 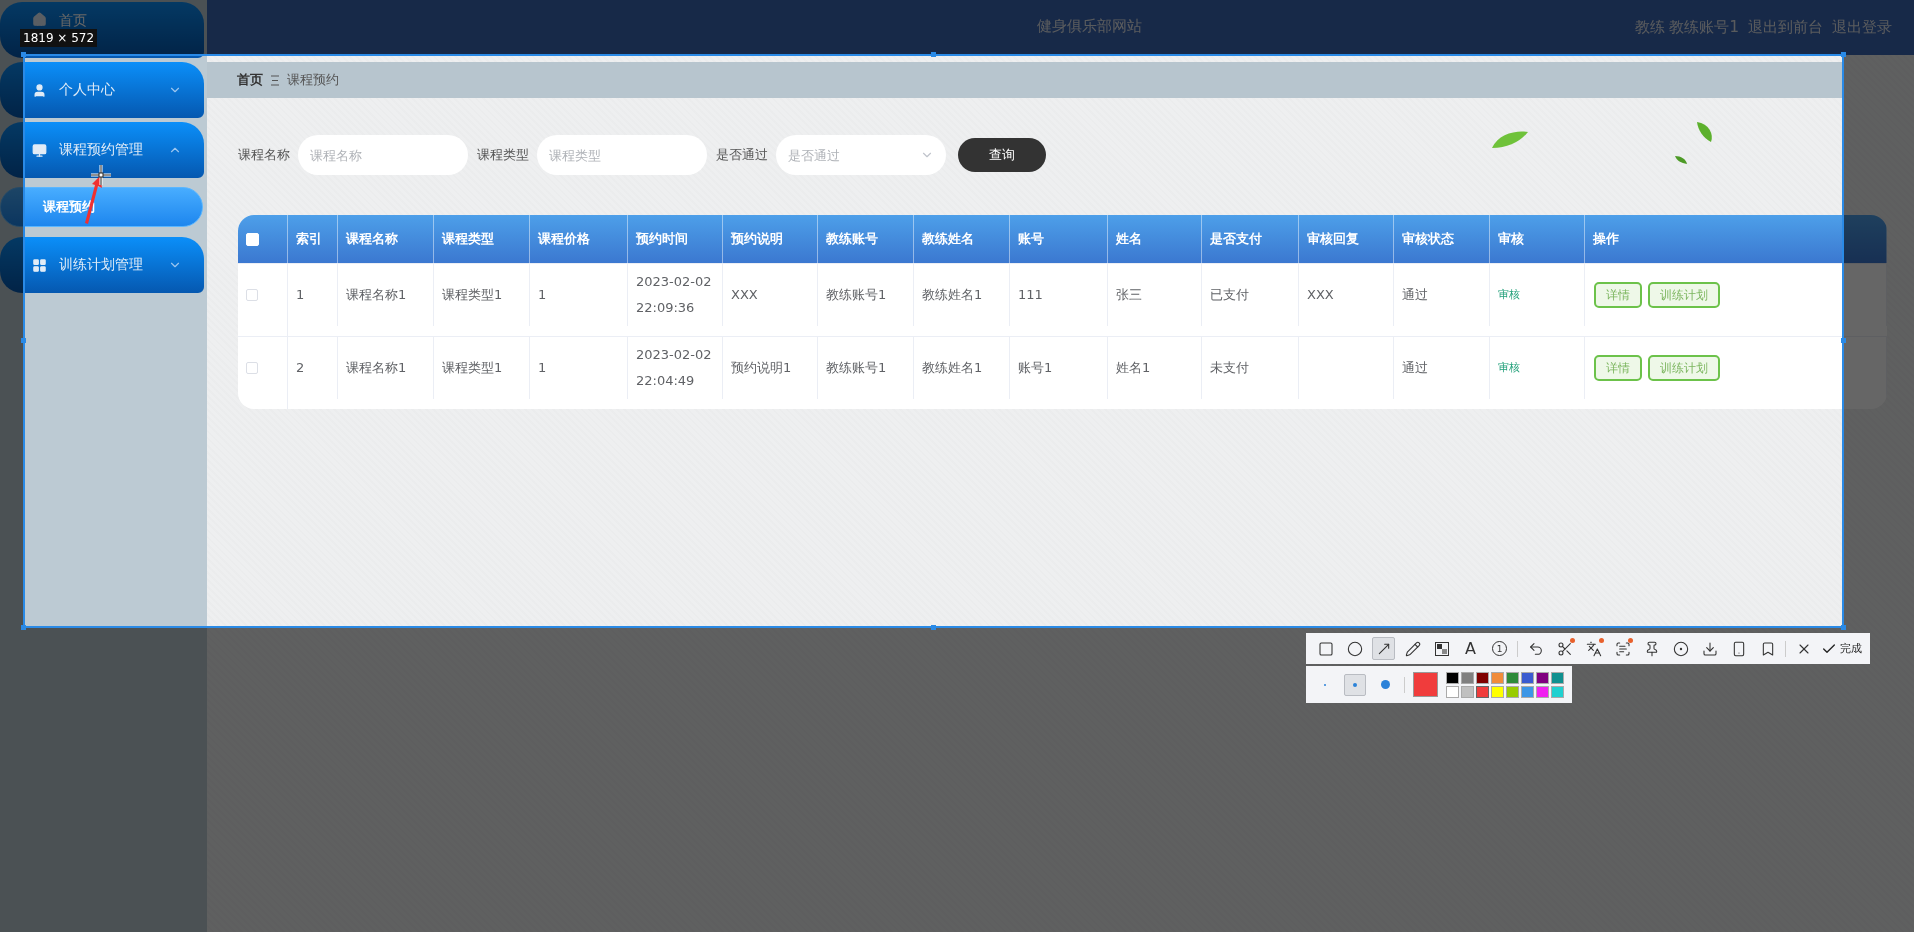 What do you see at coordinates (1002, 155) in the screenshot?
I see `search-button: 查询` at bounding box center [1002, 155].